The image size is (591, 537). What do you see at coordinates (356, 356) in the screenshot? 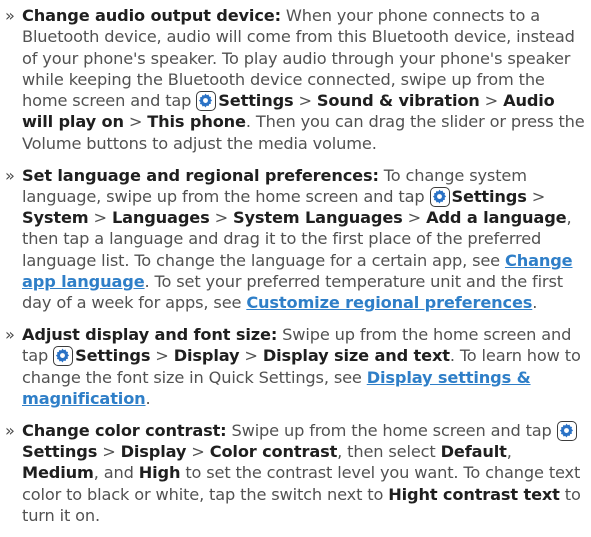
I see `path-display-size-and-text: Display size and text` at bounding box center [356, 356].